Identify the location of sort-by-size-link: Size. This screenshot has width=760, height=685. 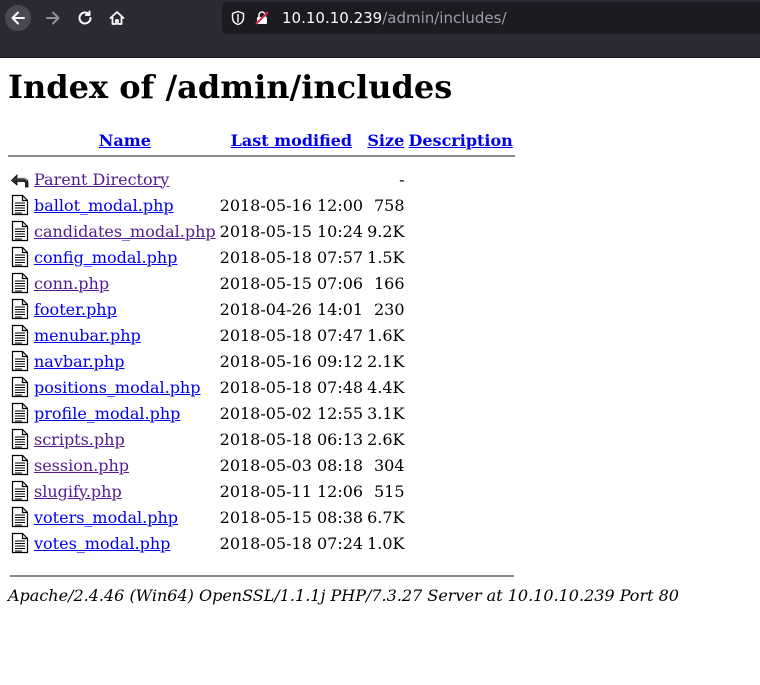
(385, 140).